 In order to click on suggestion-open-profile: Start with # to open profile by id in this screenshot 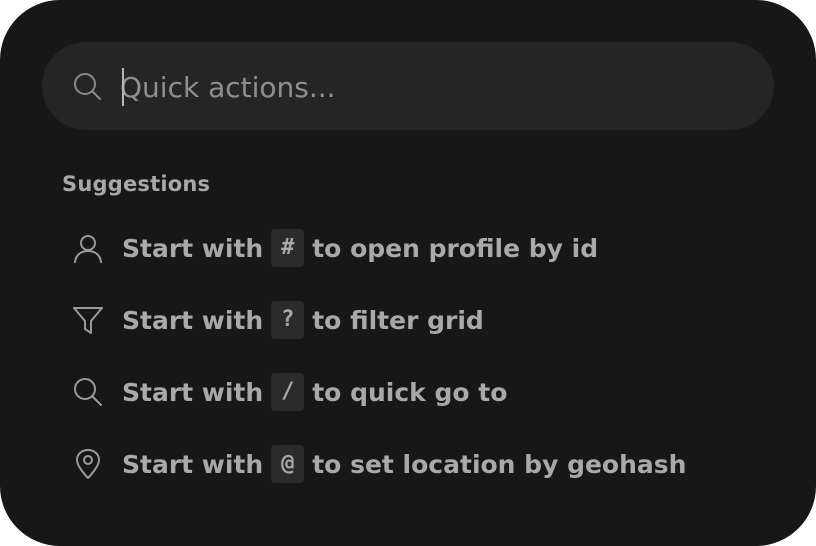, I will do `click(412, 248)`.